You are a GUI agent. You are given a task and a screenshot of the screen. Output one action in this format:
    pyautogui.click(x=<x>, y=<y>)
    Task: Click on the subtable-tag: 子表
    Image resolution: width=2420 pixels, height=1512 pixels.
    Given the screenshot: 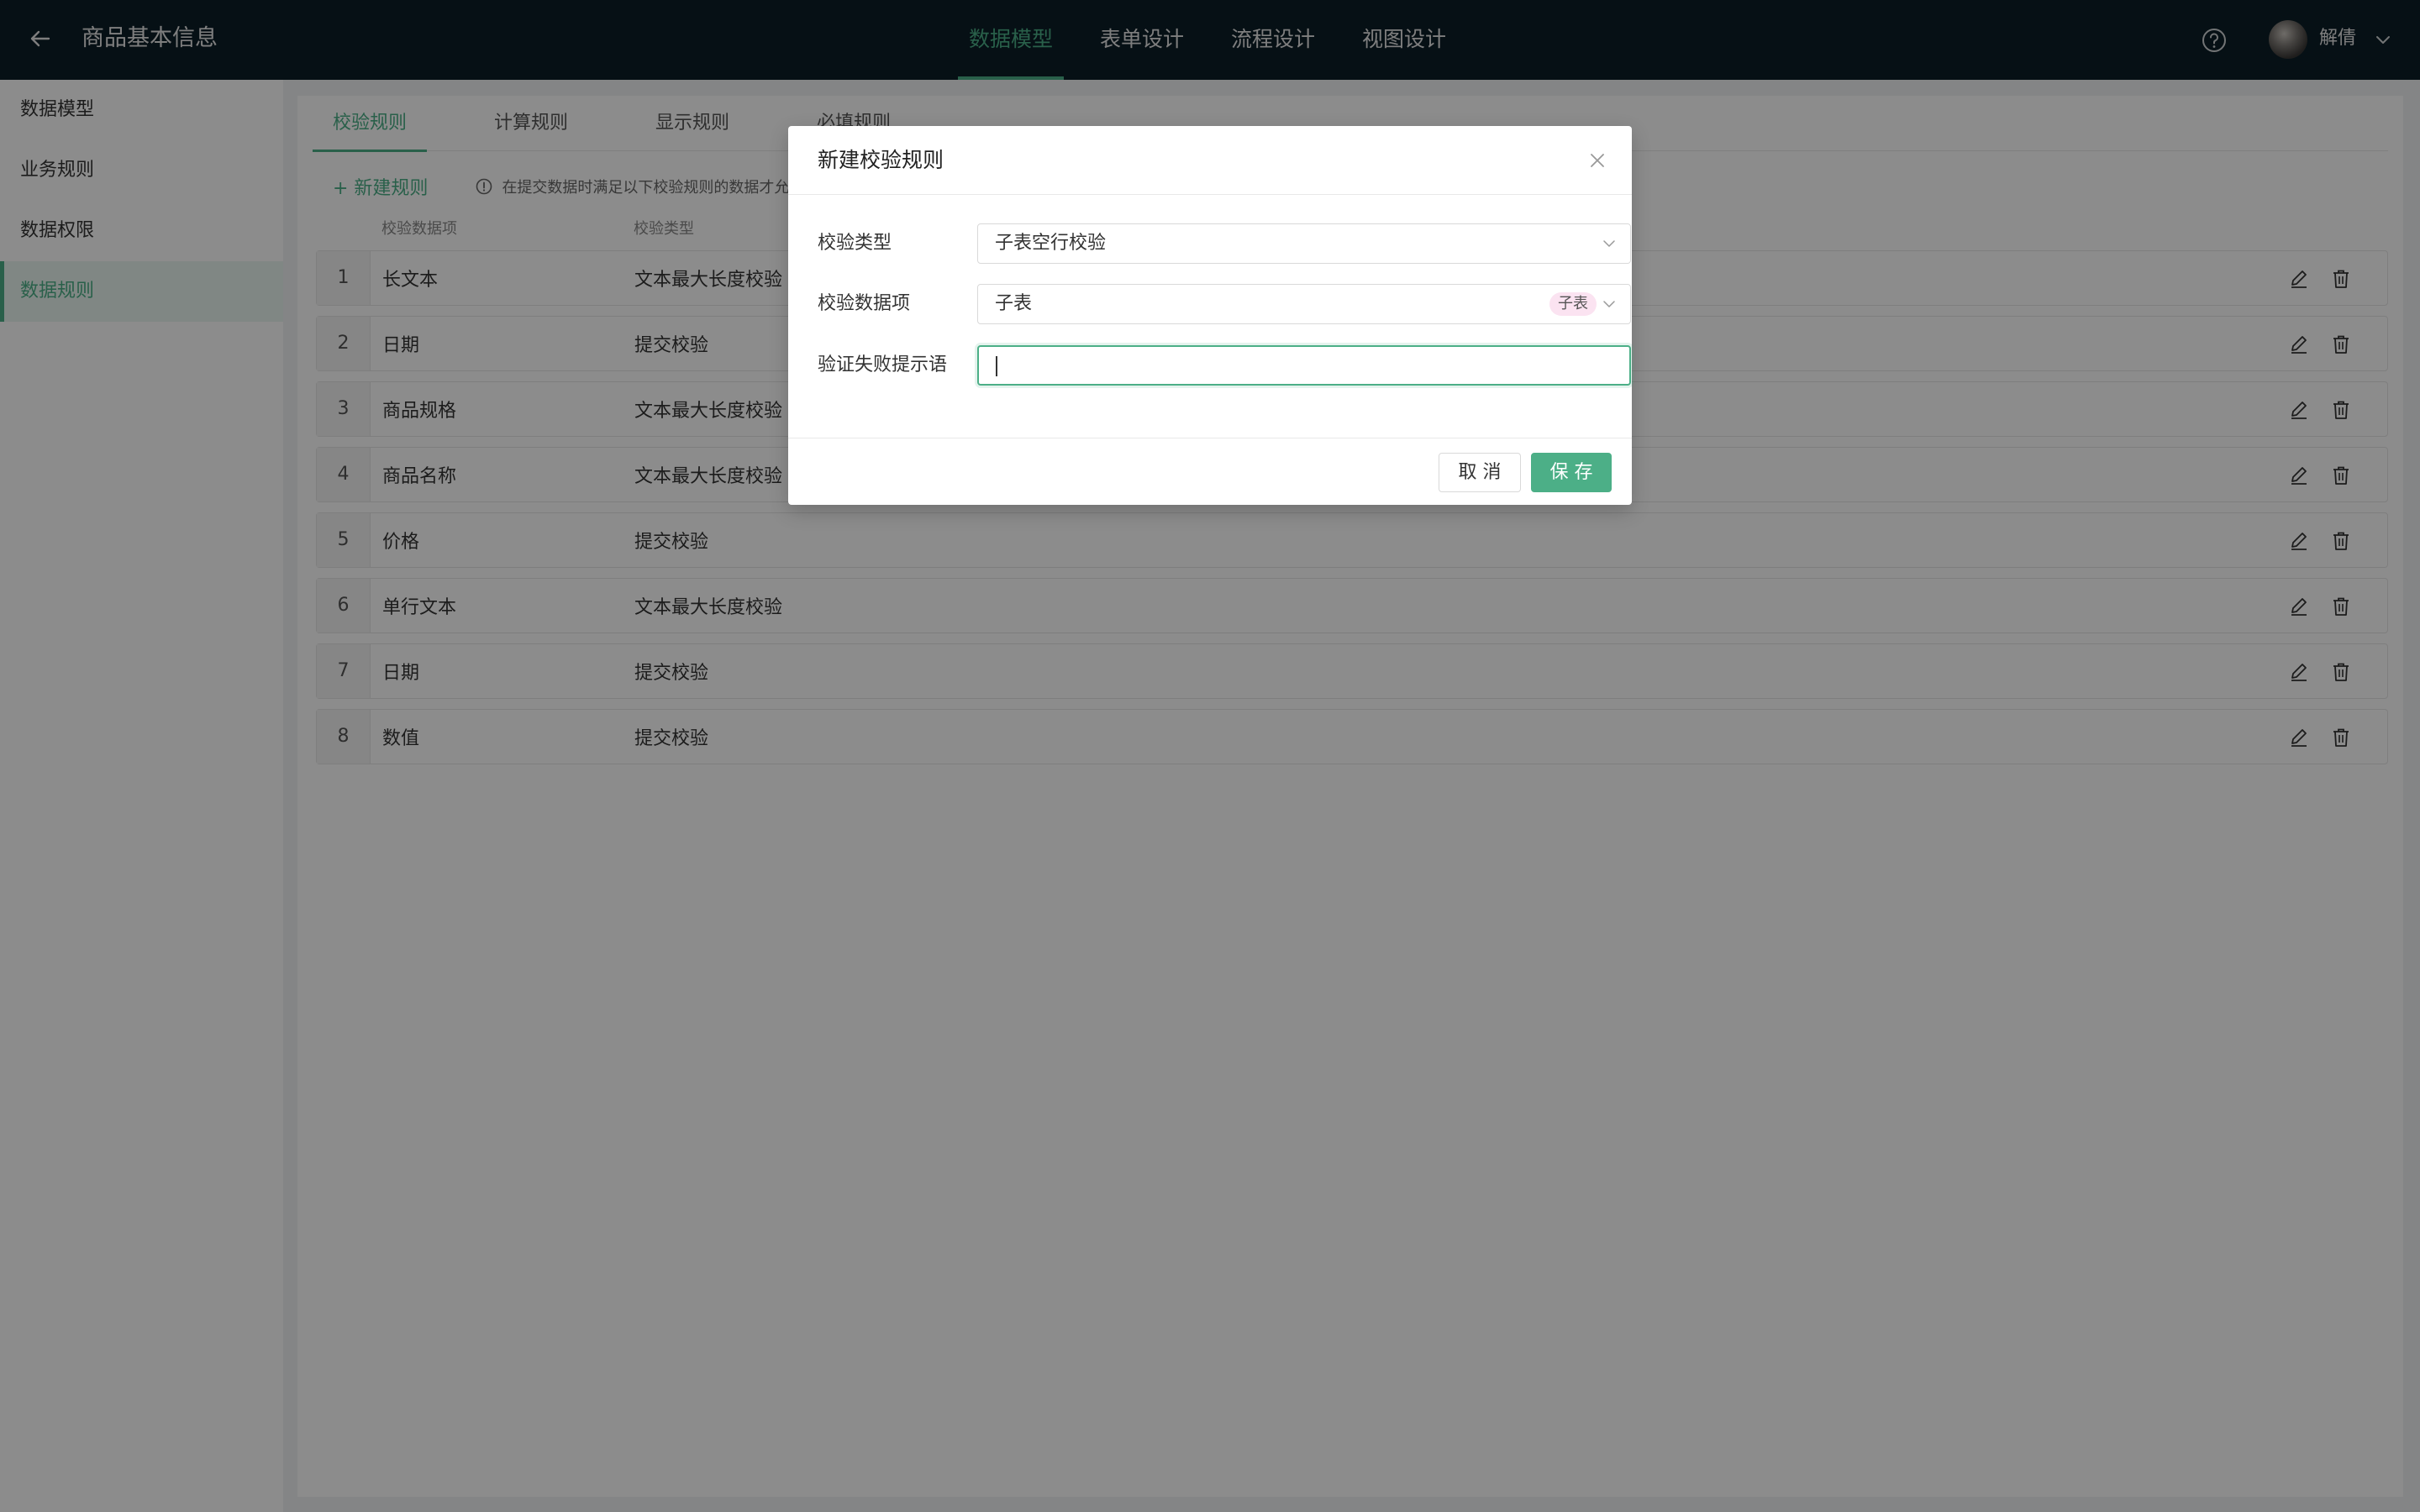 What is the action you would take?
    pyautogui.click(x=1573, y=304)
    